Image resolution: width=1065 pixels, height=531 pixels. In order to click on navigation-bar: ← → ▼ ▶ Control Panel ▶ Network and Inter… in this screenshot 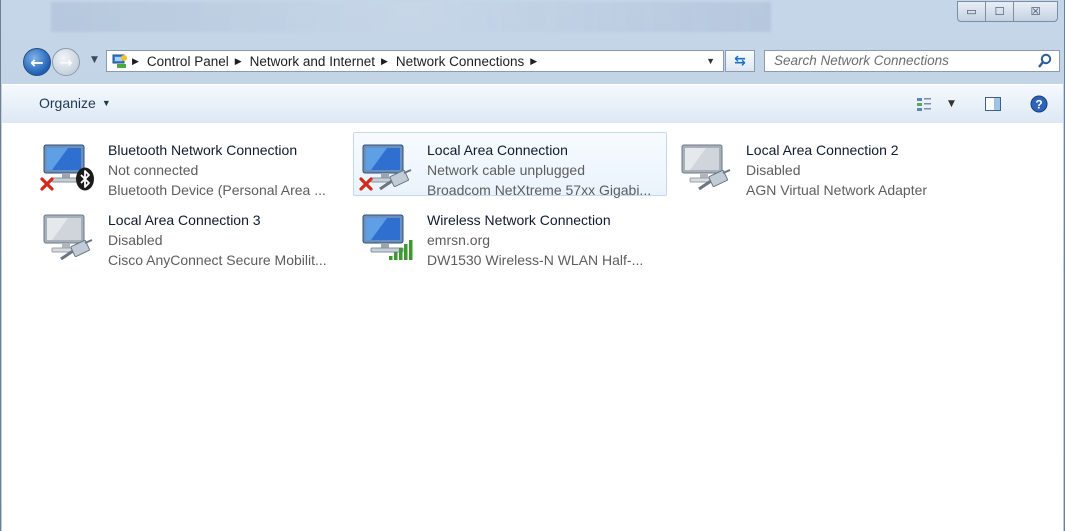, I will do `click(532, 60)`.